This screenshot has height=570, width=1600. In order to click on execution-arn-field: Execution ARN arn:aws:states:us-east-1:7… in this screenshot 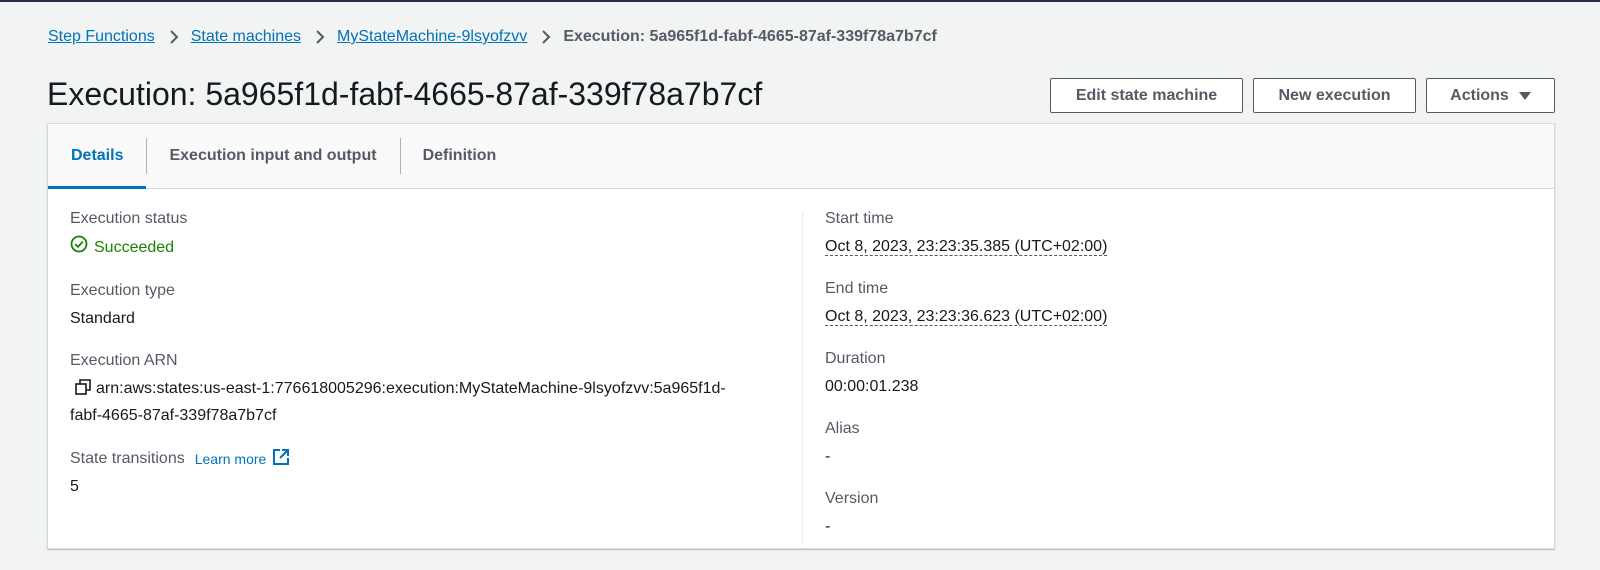, I will do `click(420, 389)`.